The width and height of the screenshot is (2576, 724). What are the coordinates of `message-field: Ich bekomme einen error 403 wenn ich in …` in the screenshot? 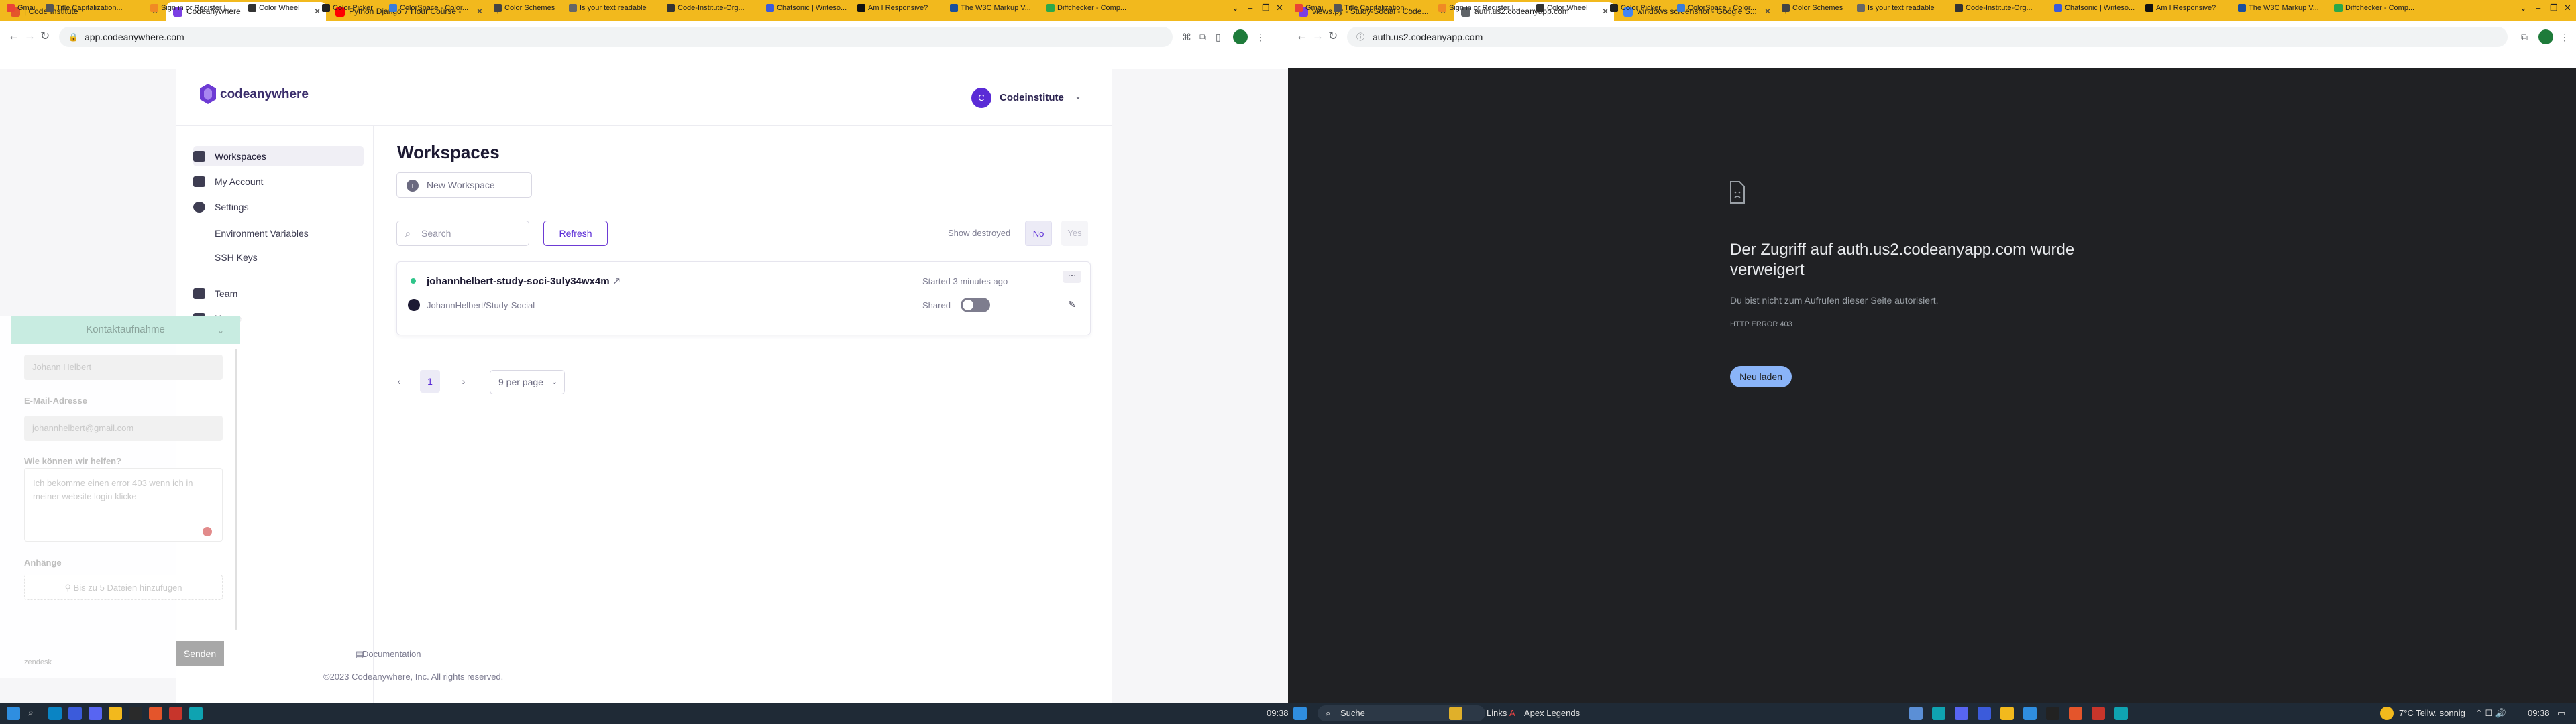 It's located at (123, 505).